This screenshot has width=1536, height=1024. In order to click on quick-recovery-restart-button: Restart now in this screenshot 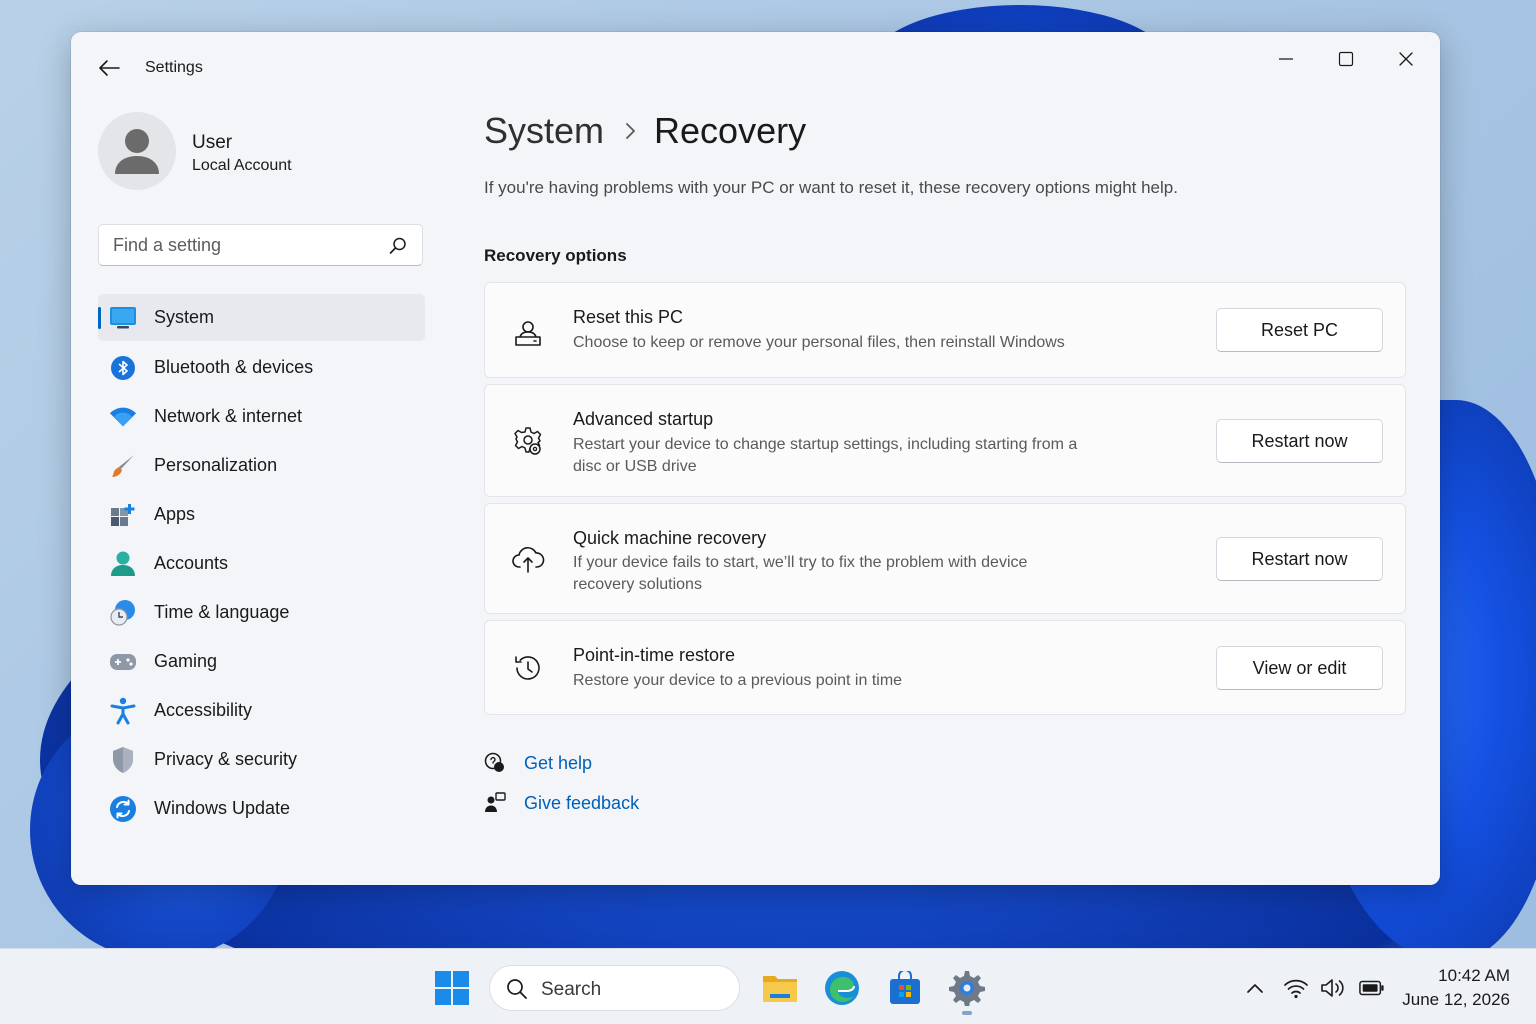, I will do `click(1299, 559)`.